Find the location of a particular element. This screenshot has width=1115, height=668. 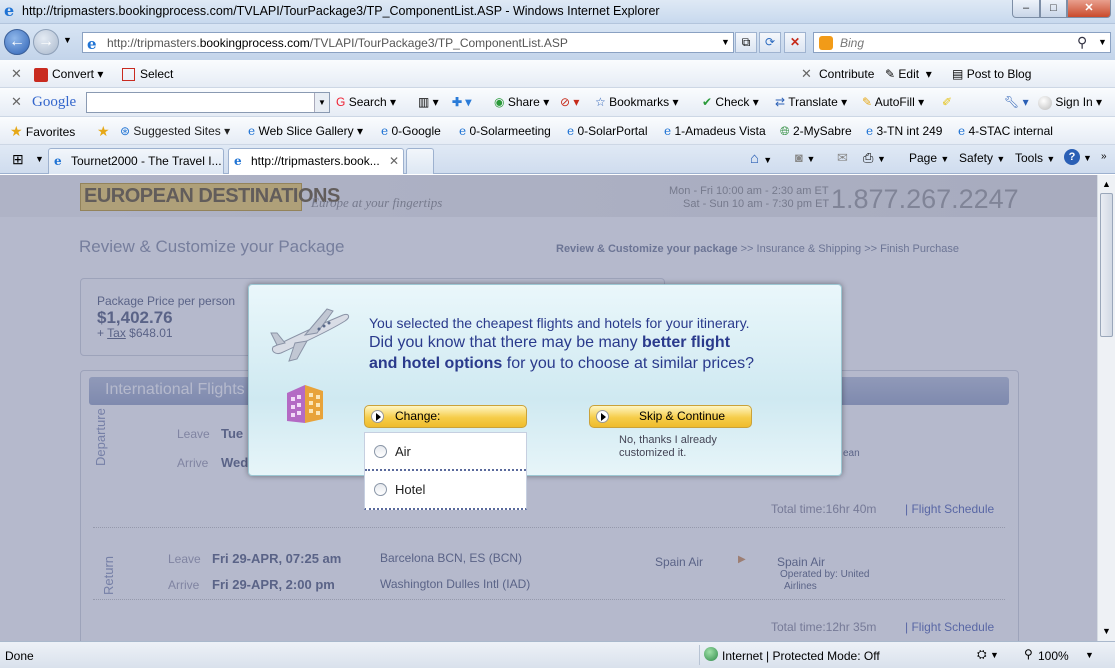

help-dropdown: ▼ is located at coordinates (1087, 158).